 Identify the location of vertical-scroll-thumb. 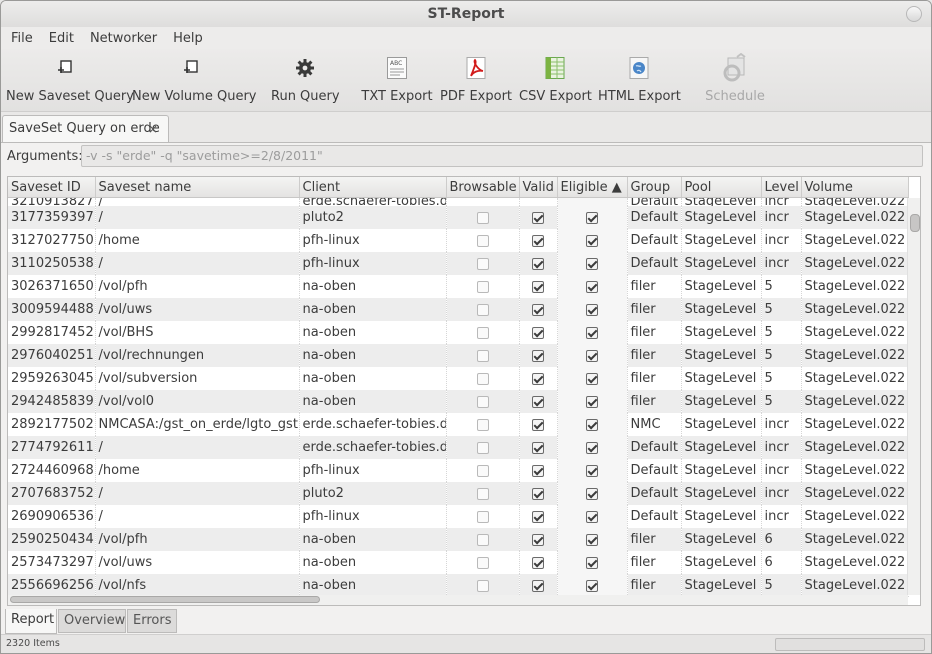
(915, 223).